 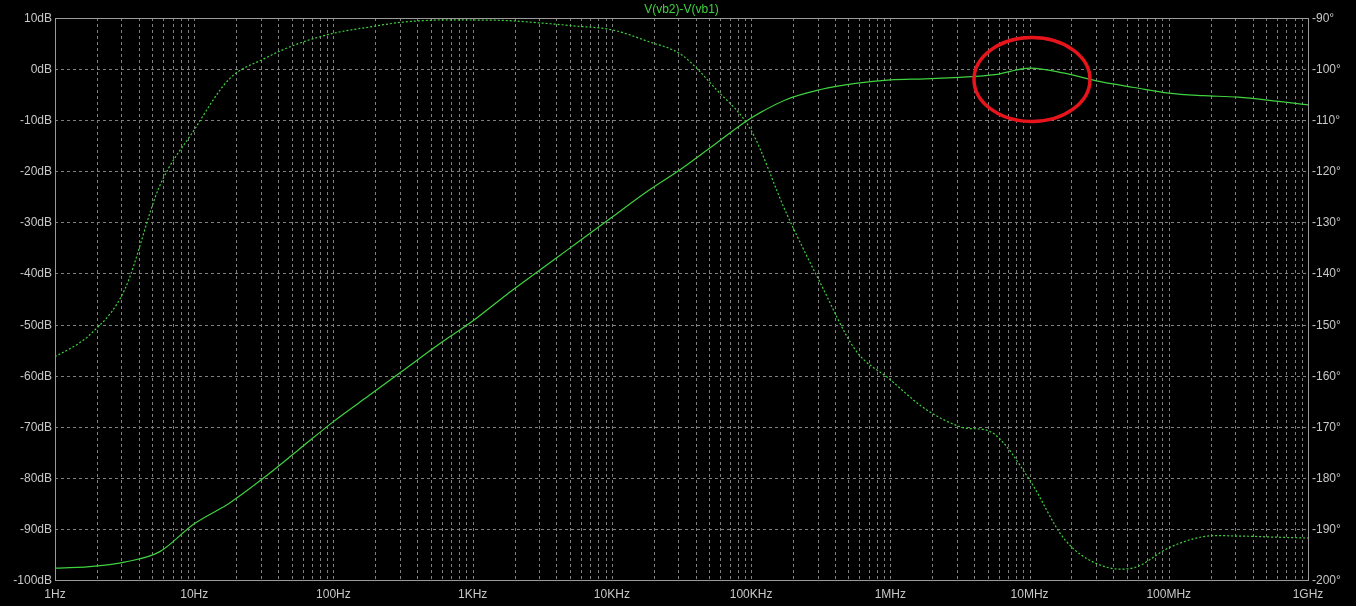 What do you see at coordinates (1326, 426) in the screenshot?
I see `axis-tick-label: -170°` at bounding box center [1326, 426].